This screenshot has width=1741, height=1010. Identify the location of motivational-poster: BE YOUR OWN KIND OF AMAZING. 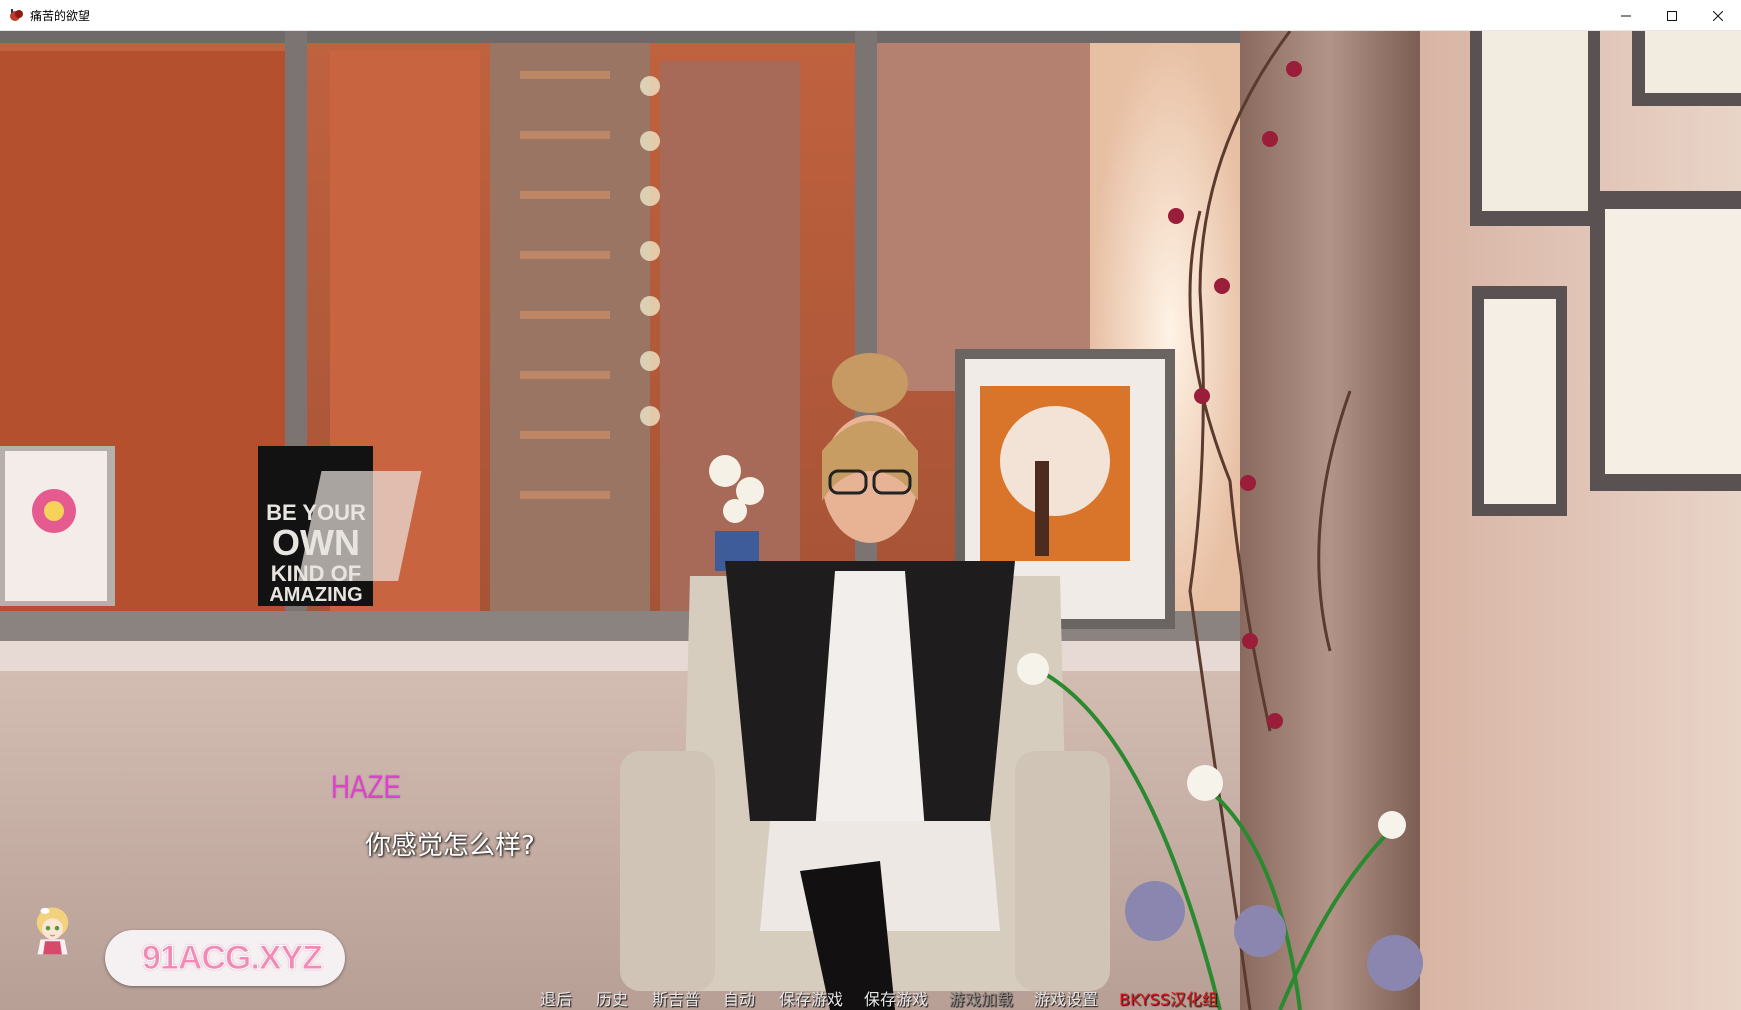
(316, 553).